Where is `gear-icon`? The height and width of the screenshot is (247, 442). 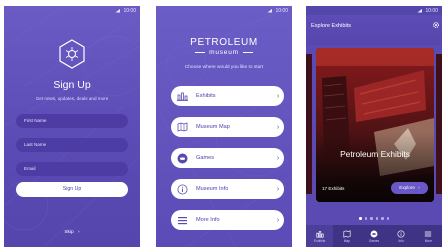
gear-icon is located at coordinates (436, 25).